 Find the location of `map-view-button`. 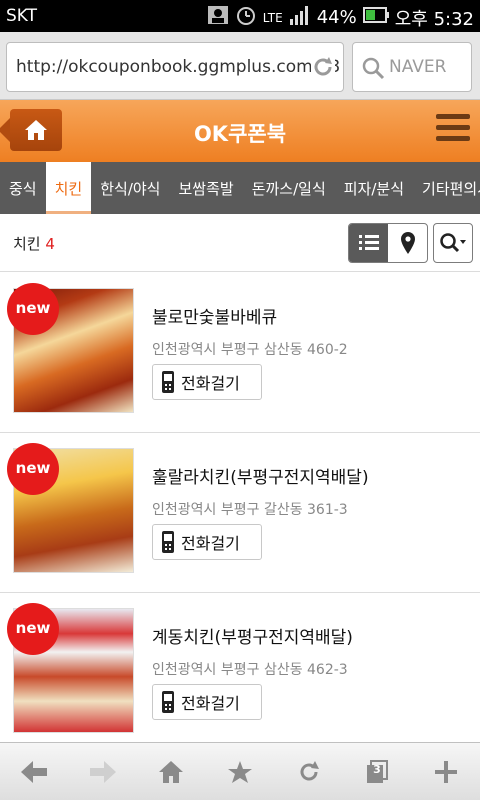

map-view-button is located at coordinates (407, 243).